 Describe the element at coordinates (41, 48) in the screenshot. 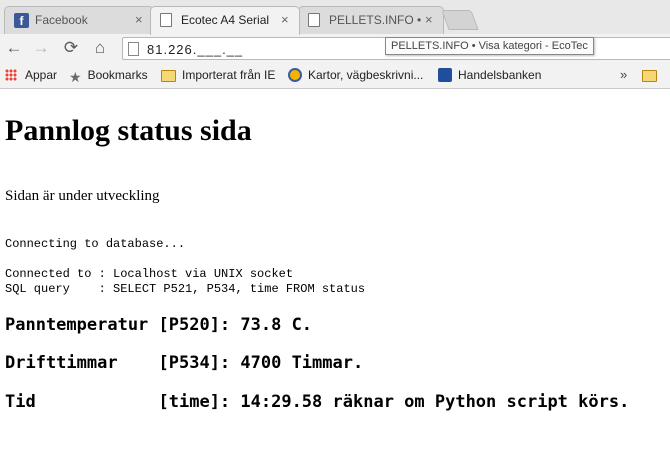

I see `forward-button: →` at that location.